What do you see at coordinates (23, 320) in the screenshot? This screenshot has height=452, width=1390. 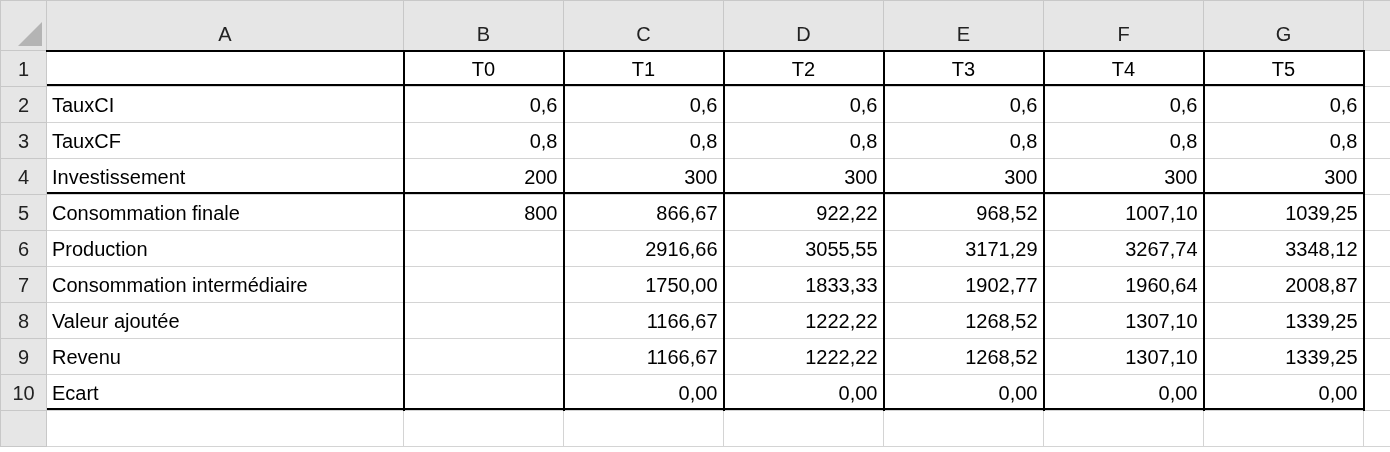 I see `row-header: 8` at bounding box center [23, 320].